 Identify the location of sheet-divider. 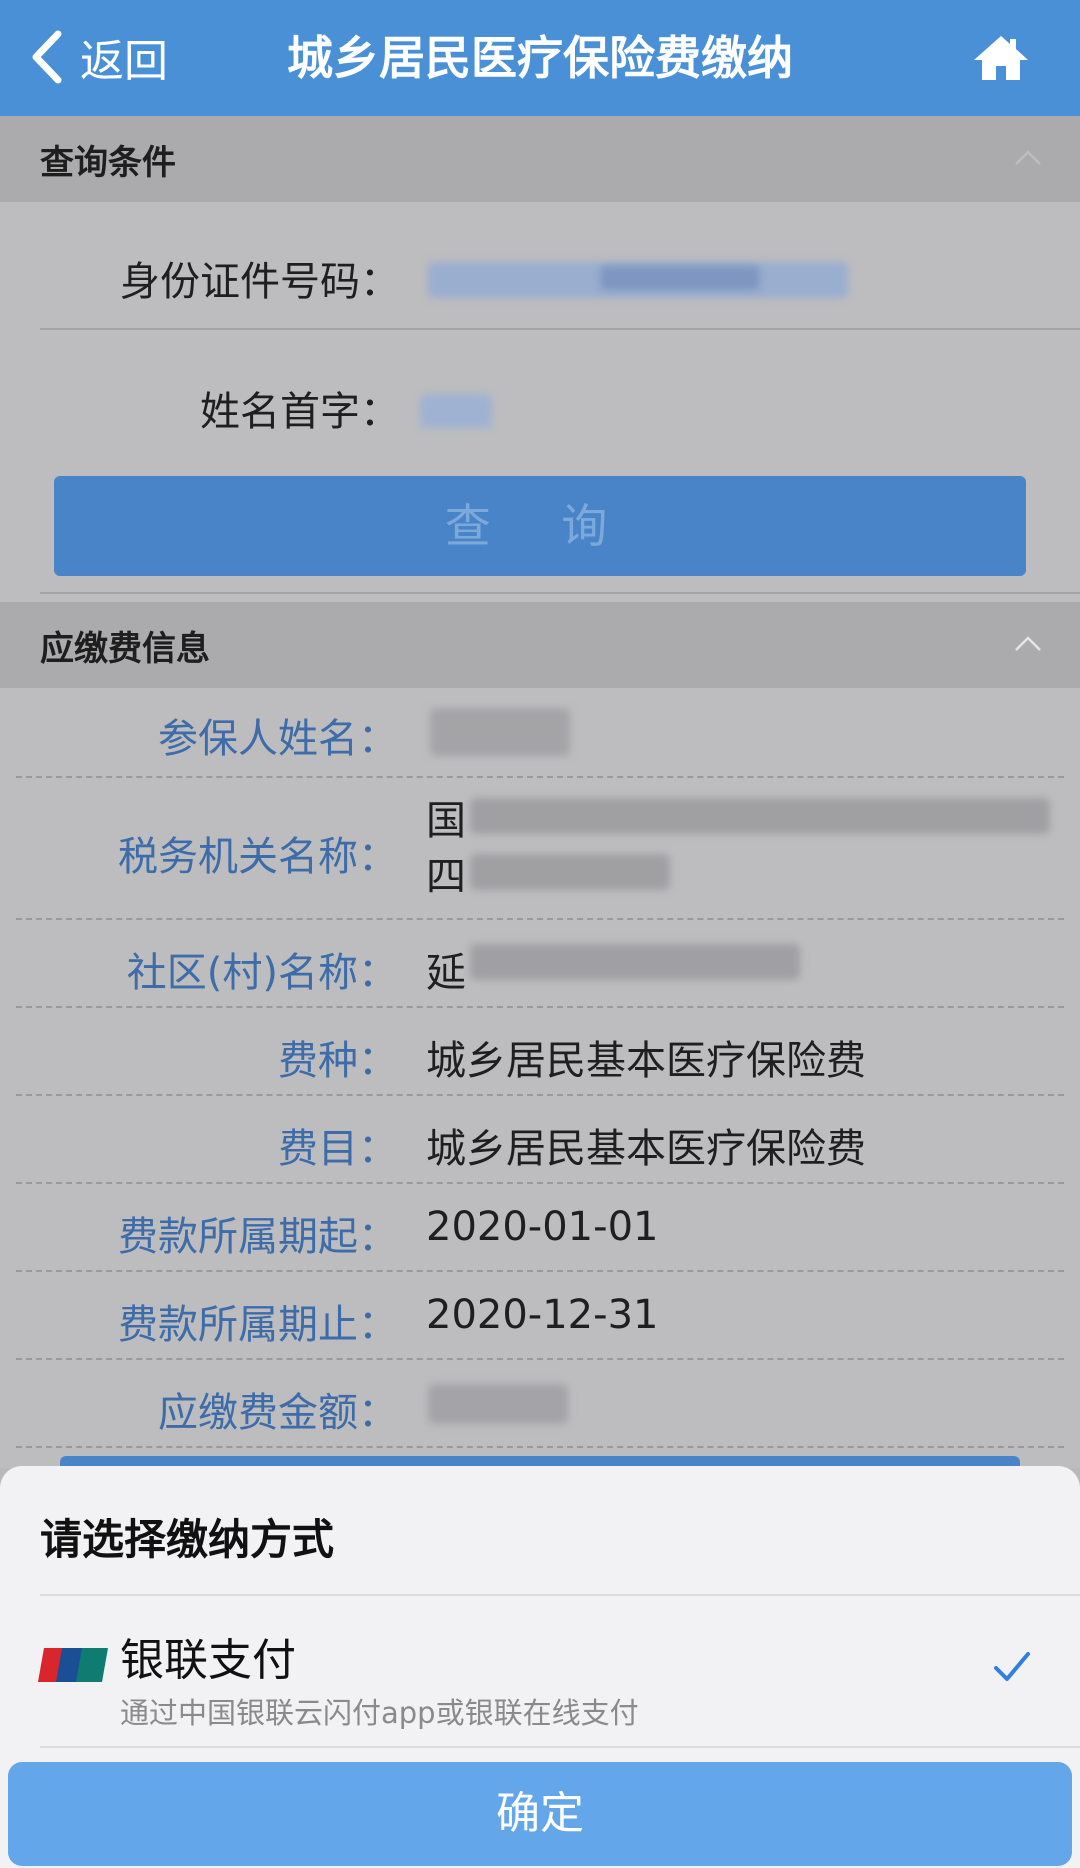
(560, 1747).